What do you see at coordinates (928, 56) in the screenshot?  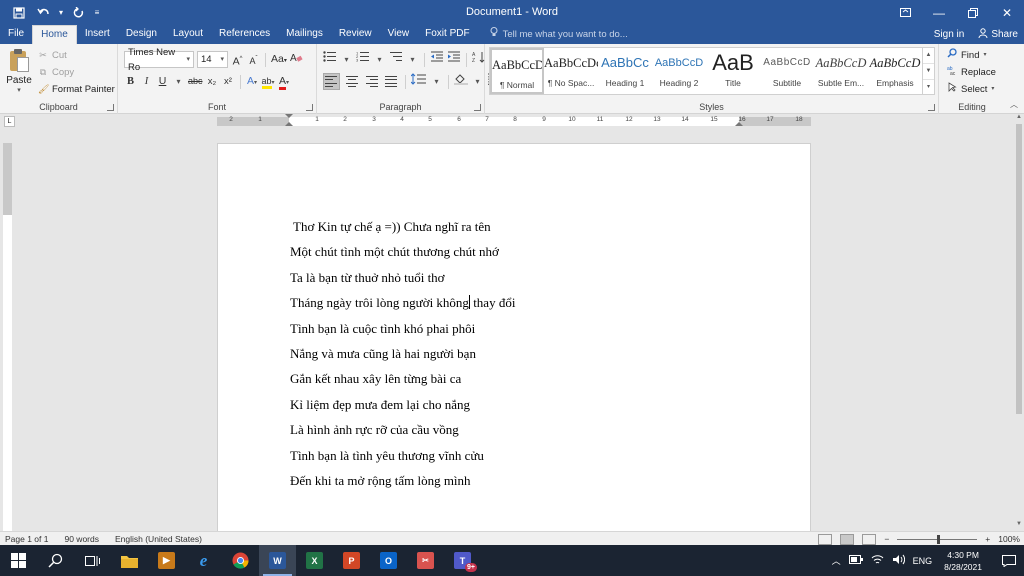 I see `gallery-up-icon: ▲` at bounding box center [928, 56].